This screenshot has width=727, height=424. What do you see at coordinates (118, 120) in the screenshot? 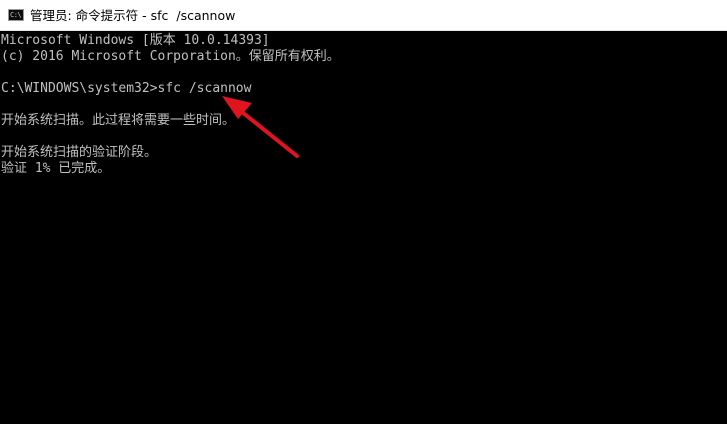
I see `console-line-scan-start: 开始系统扫描。此过程将需要一些时间。` at bounding box center [118, 120].